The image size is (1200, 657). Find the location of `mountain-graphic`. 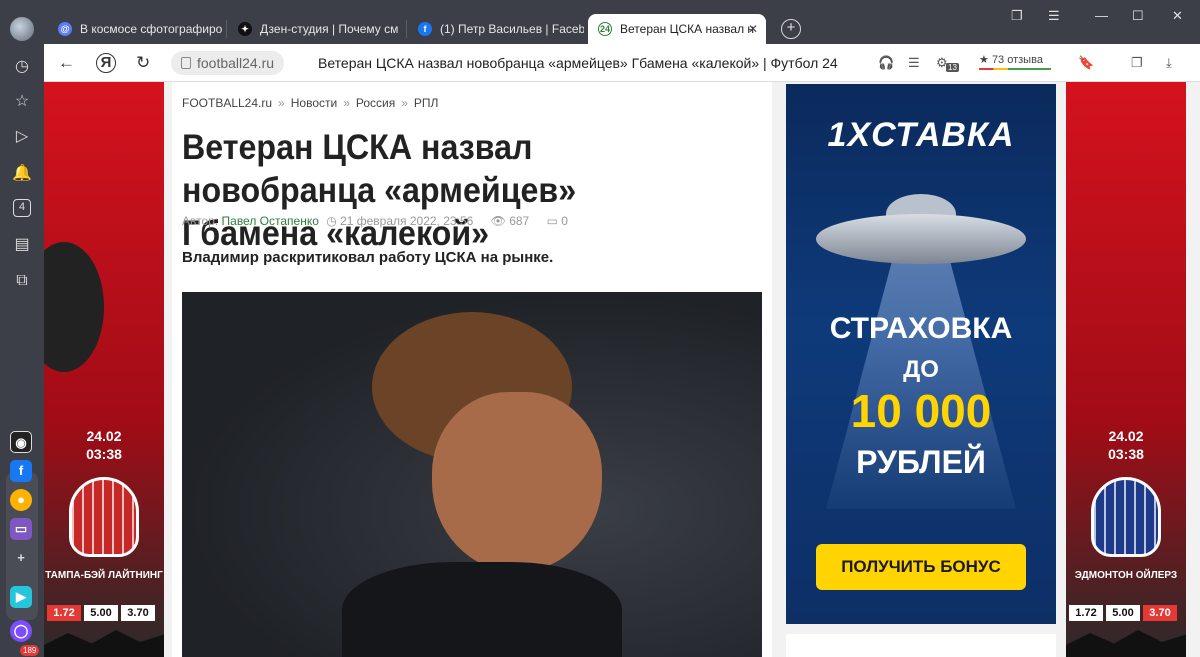

mountain-graphic is located at coordinates (1126, 643).